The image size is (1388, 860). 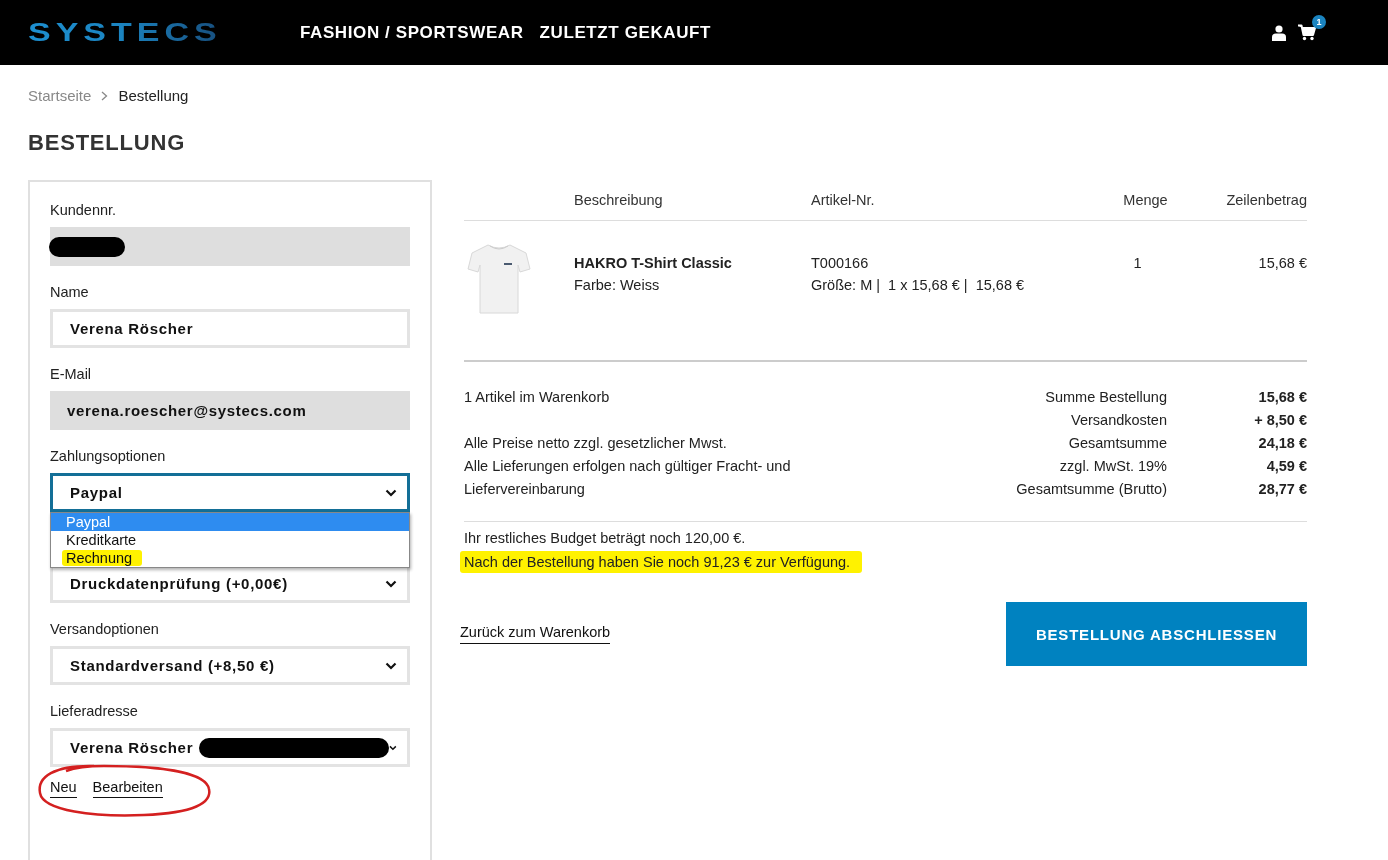 I want to click on column-header: Beschreibung, so click(x=618, y=200).